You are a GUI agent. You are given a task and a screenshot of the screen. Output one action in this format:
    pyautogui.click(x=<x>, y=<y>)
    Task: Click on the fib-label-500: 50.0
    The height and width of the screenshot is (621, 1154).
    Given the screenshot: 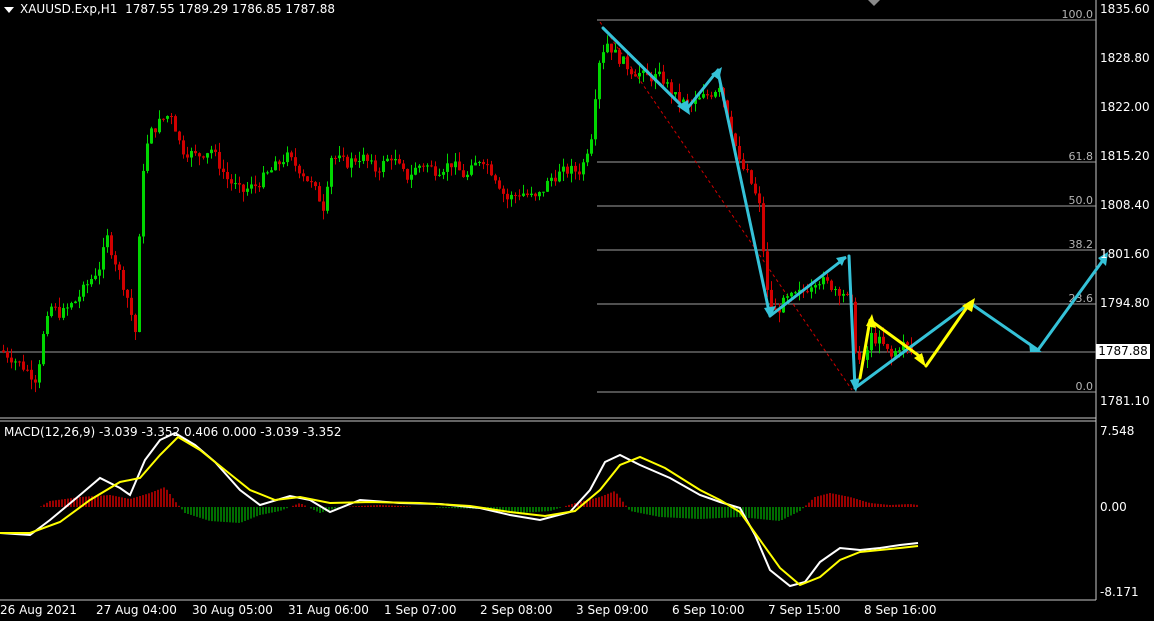 What is the action you would take?
    pyautogui.click(x=1081, y=200)
    